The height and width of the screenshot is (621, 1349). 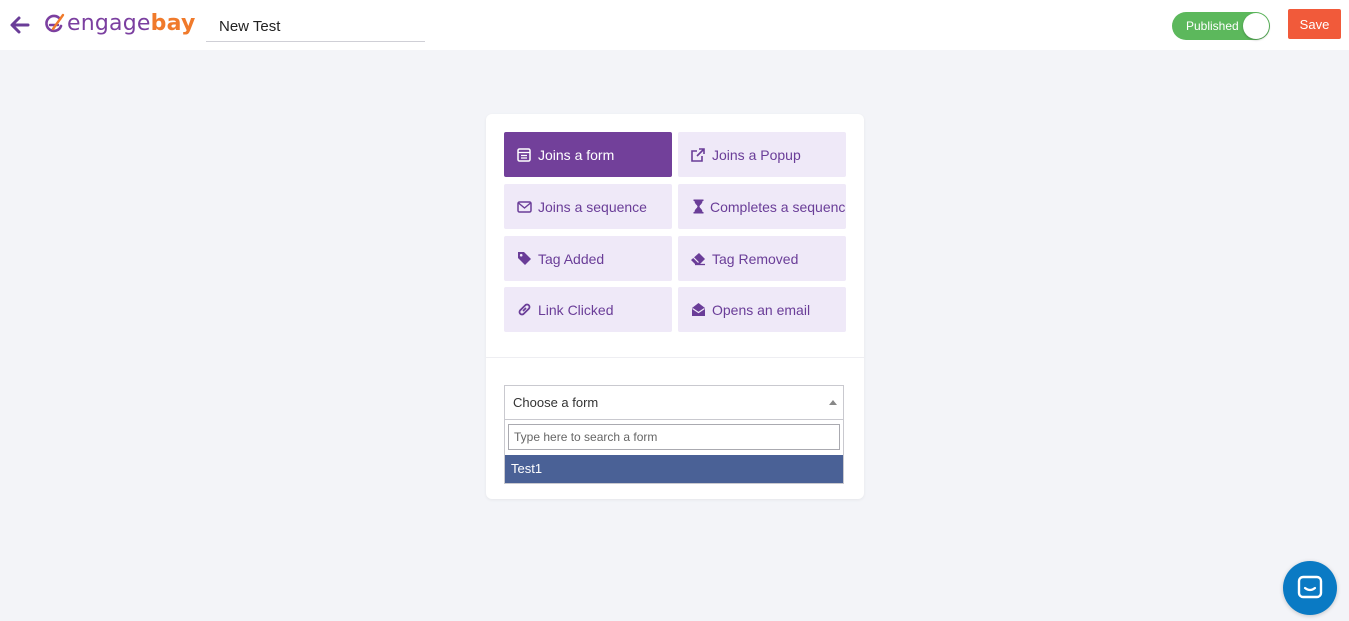 What do you see at coordinates (675, 357) in the screenshot?
I see `divider` at bounding box center [675, 357].